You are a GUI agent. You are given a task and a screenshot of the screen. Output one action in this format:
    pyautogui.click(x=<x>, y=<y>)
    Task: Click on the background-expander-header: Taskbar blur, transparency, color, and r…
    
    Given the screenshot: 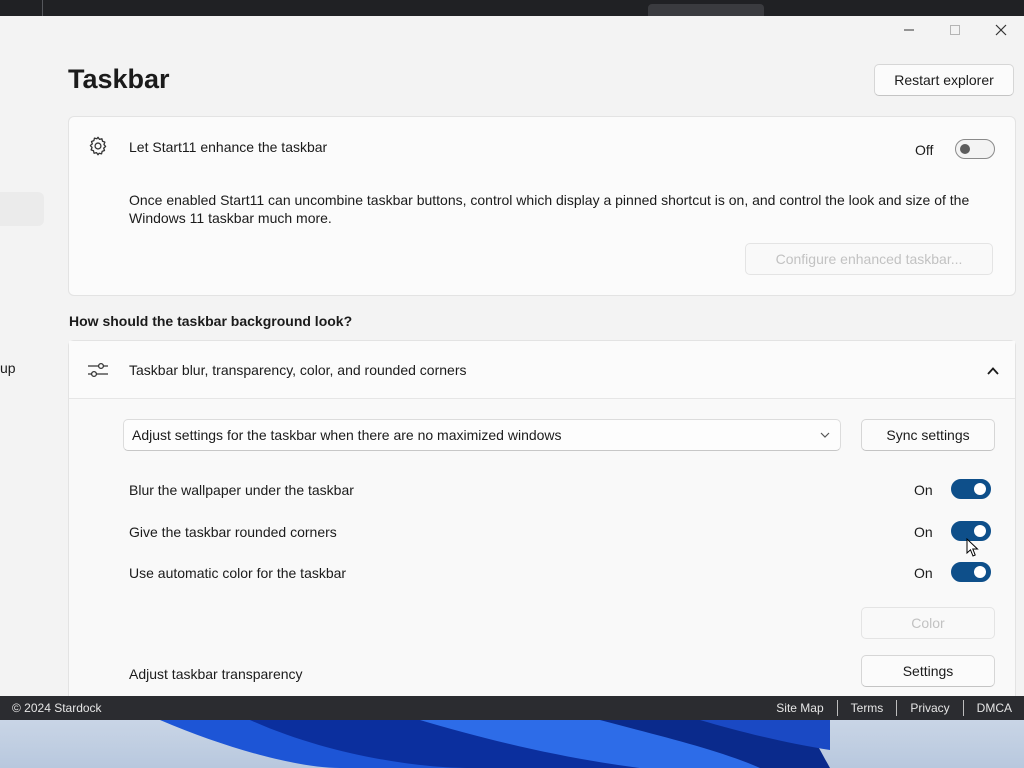 What is the action you would take?
    pyautogui.click(x=542, y=370)
    